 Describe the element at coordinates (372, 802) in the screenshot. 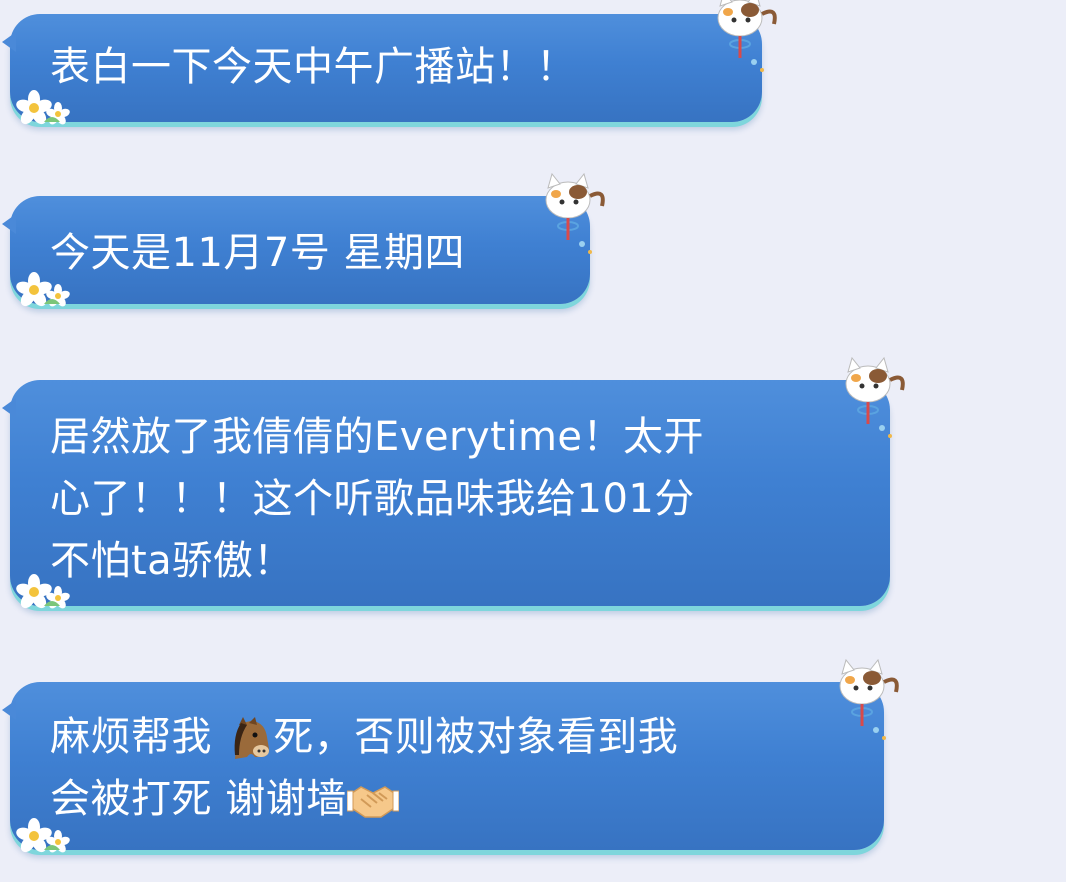

I see `handshake-emoji` at that location.